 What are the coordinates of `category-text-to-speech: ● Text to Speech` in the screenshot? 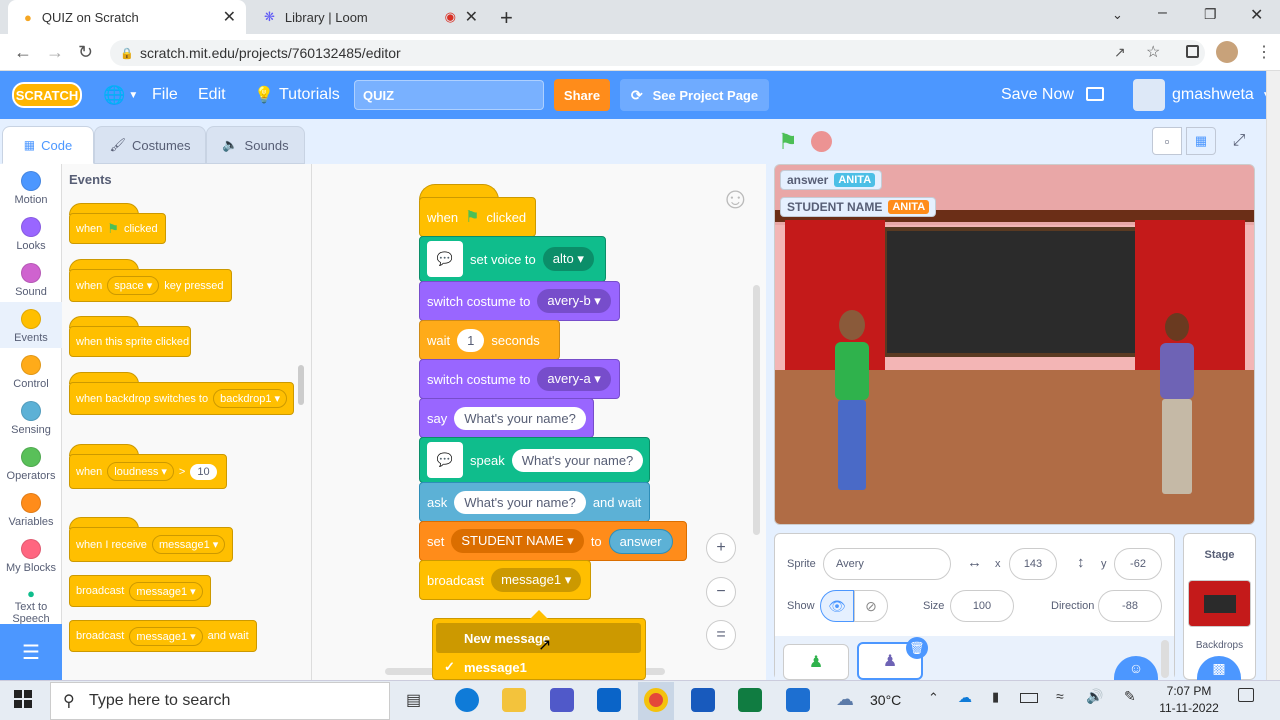 It's located at (31, 605).